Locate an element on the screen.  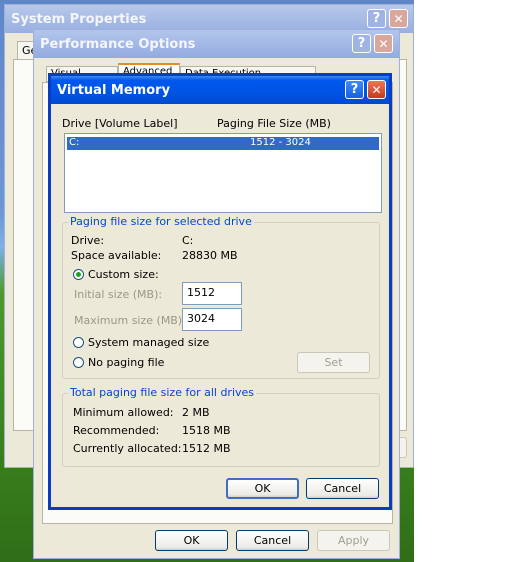
minimum-allowed-label: Minimum allowed: is located at coordinates (123, 412).